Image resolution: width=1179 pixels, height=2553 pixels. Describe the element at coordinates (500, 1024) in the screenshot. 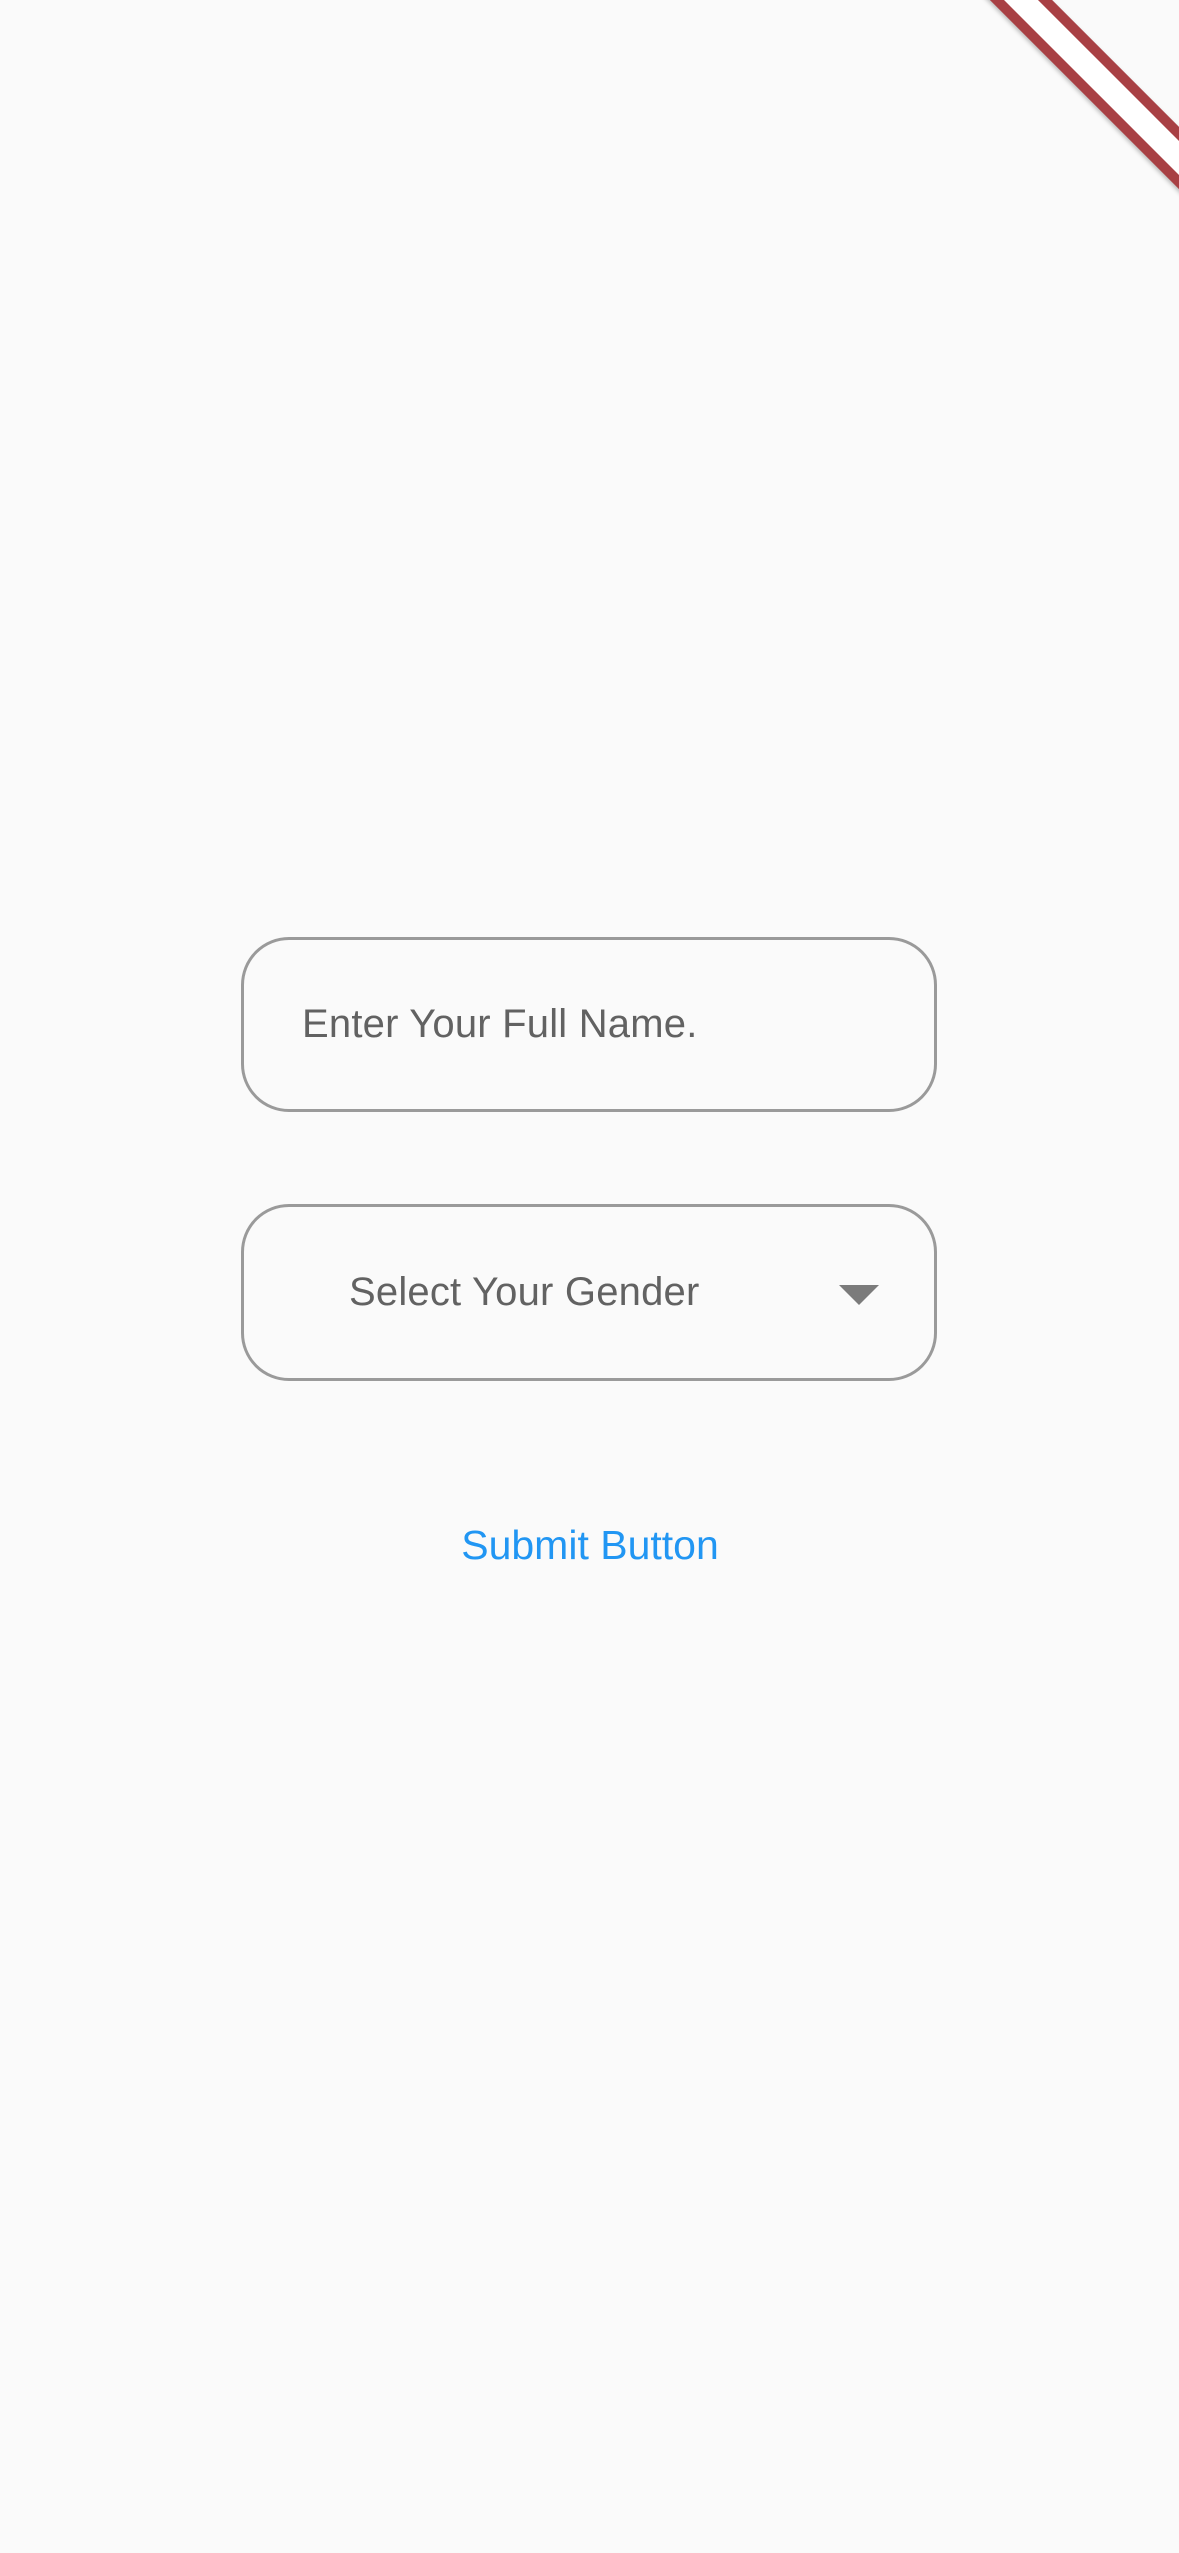

I see `full-name-placeholder: Enter Your Full Name.` at that location.